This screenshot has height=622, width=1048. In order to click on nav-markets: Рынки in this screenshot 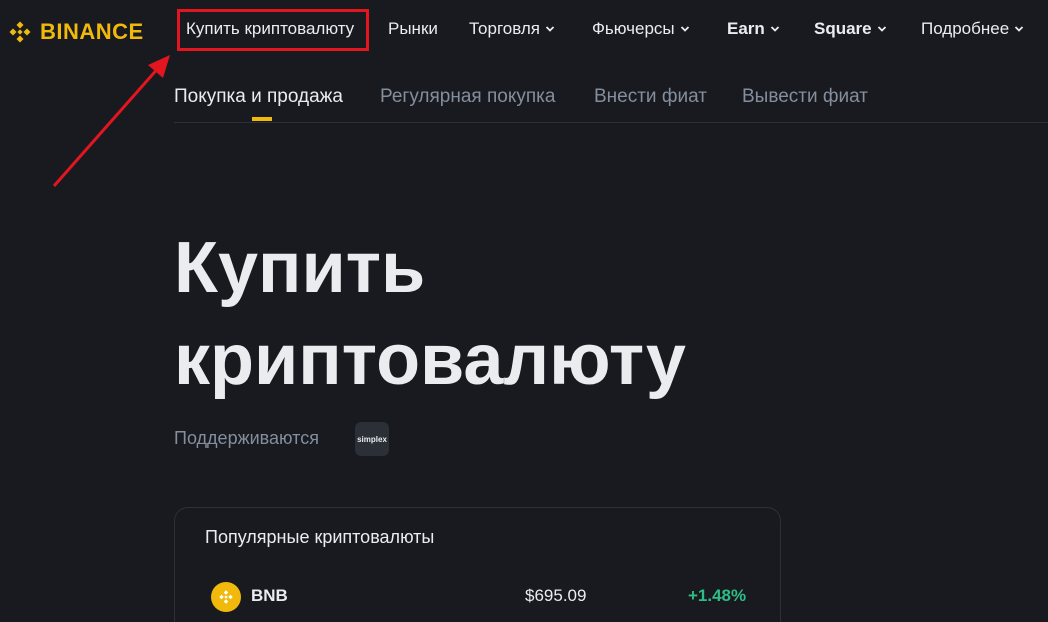, I will do `click(413, 29)`.